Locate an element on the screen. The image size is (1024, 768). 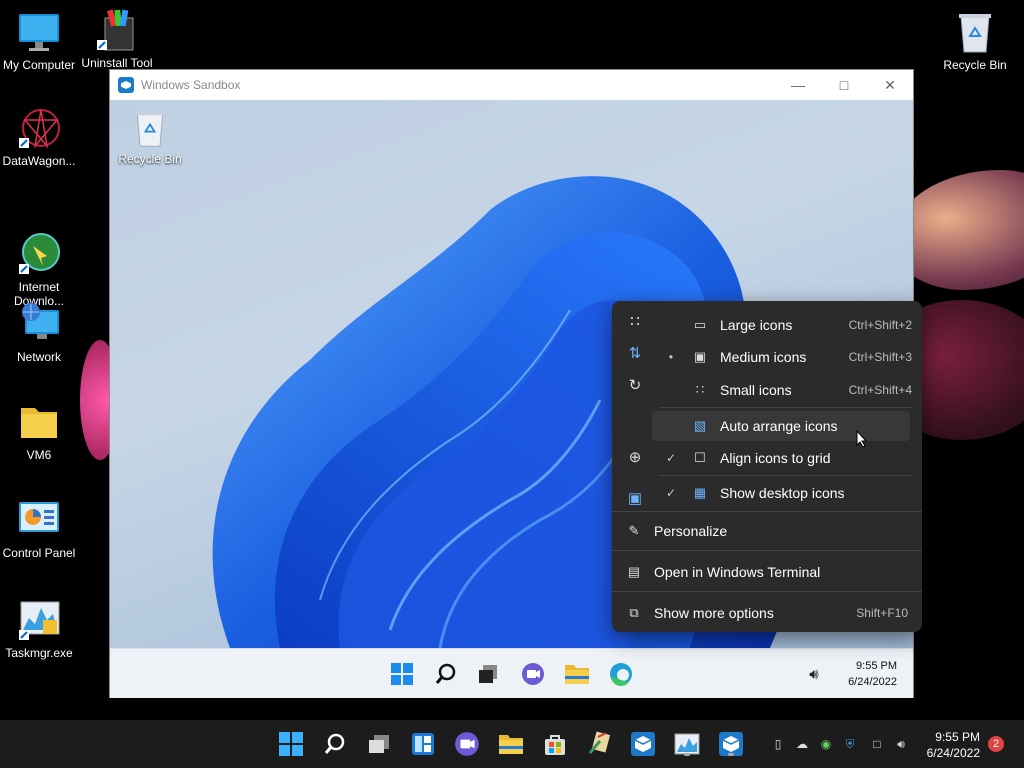
auto-arrange-icon: ▧ is located at coordinates (700, 425).